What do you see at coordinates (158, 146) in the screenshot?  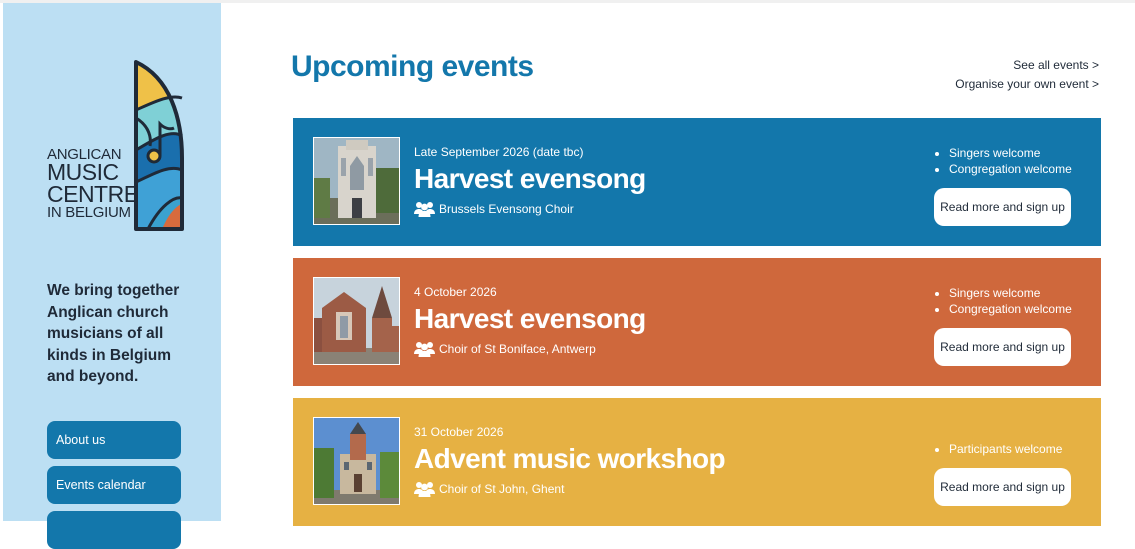 I see `stained-glass-logo-icon` at bounding box center [158, 146].